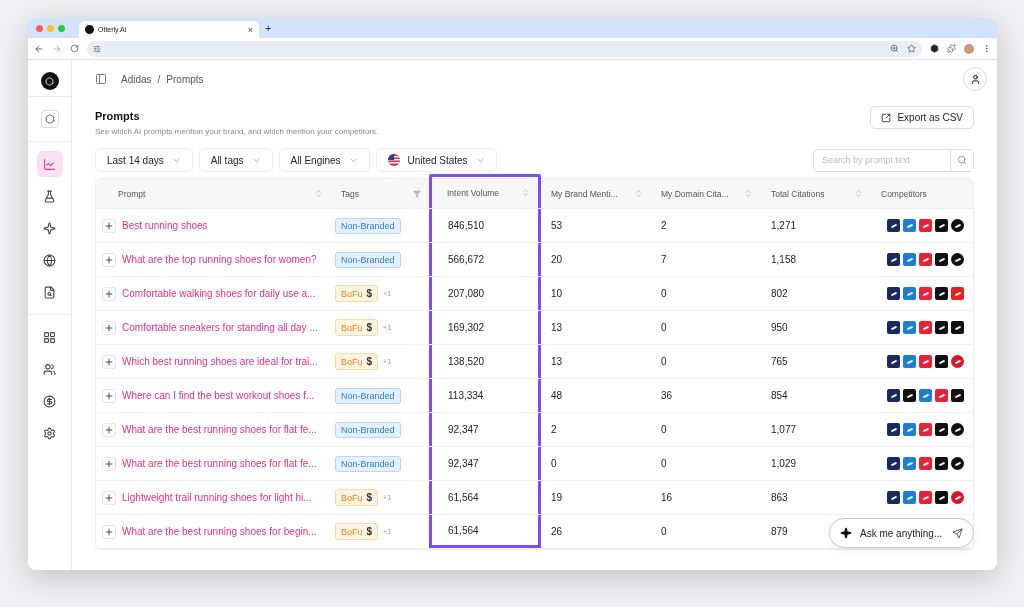 This screenshot has height=607, width=1024. Describe the element at coordinates (986, 48) in the screenshot. I see `menu-icon` at that location.